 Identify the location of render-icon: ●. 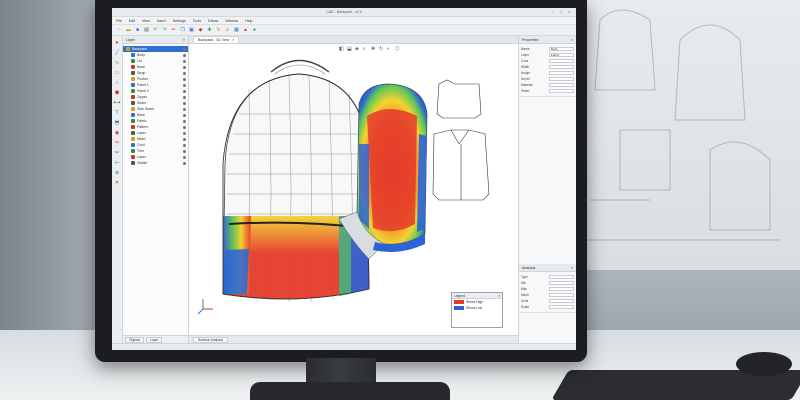
(254, 30).